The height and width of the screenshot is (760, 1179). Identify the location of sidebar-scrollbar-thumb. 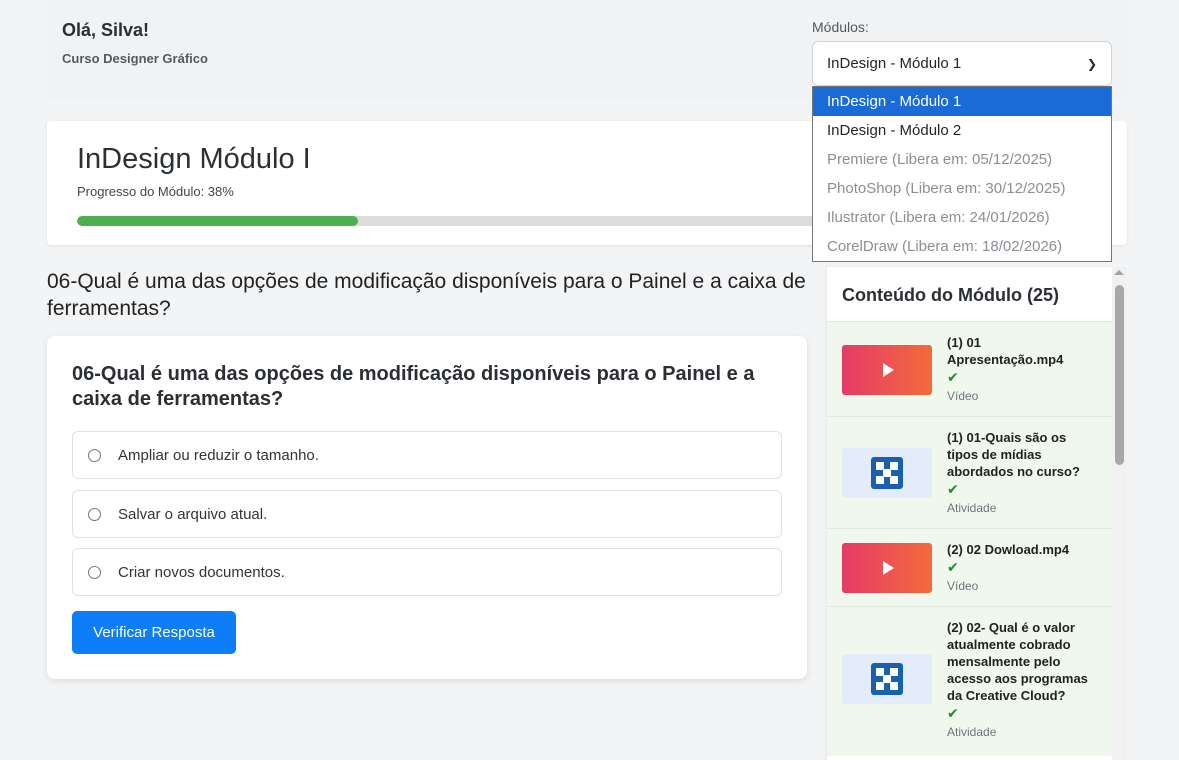
(1119, 375).